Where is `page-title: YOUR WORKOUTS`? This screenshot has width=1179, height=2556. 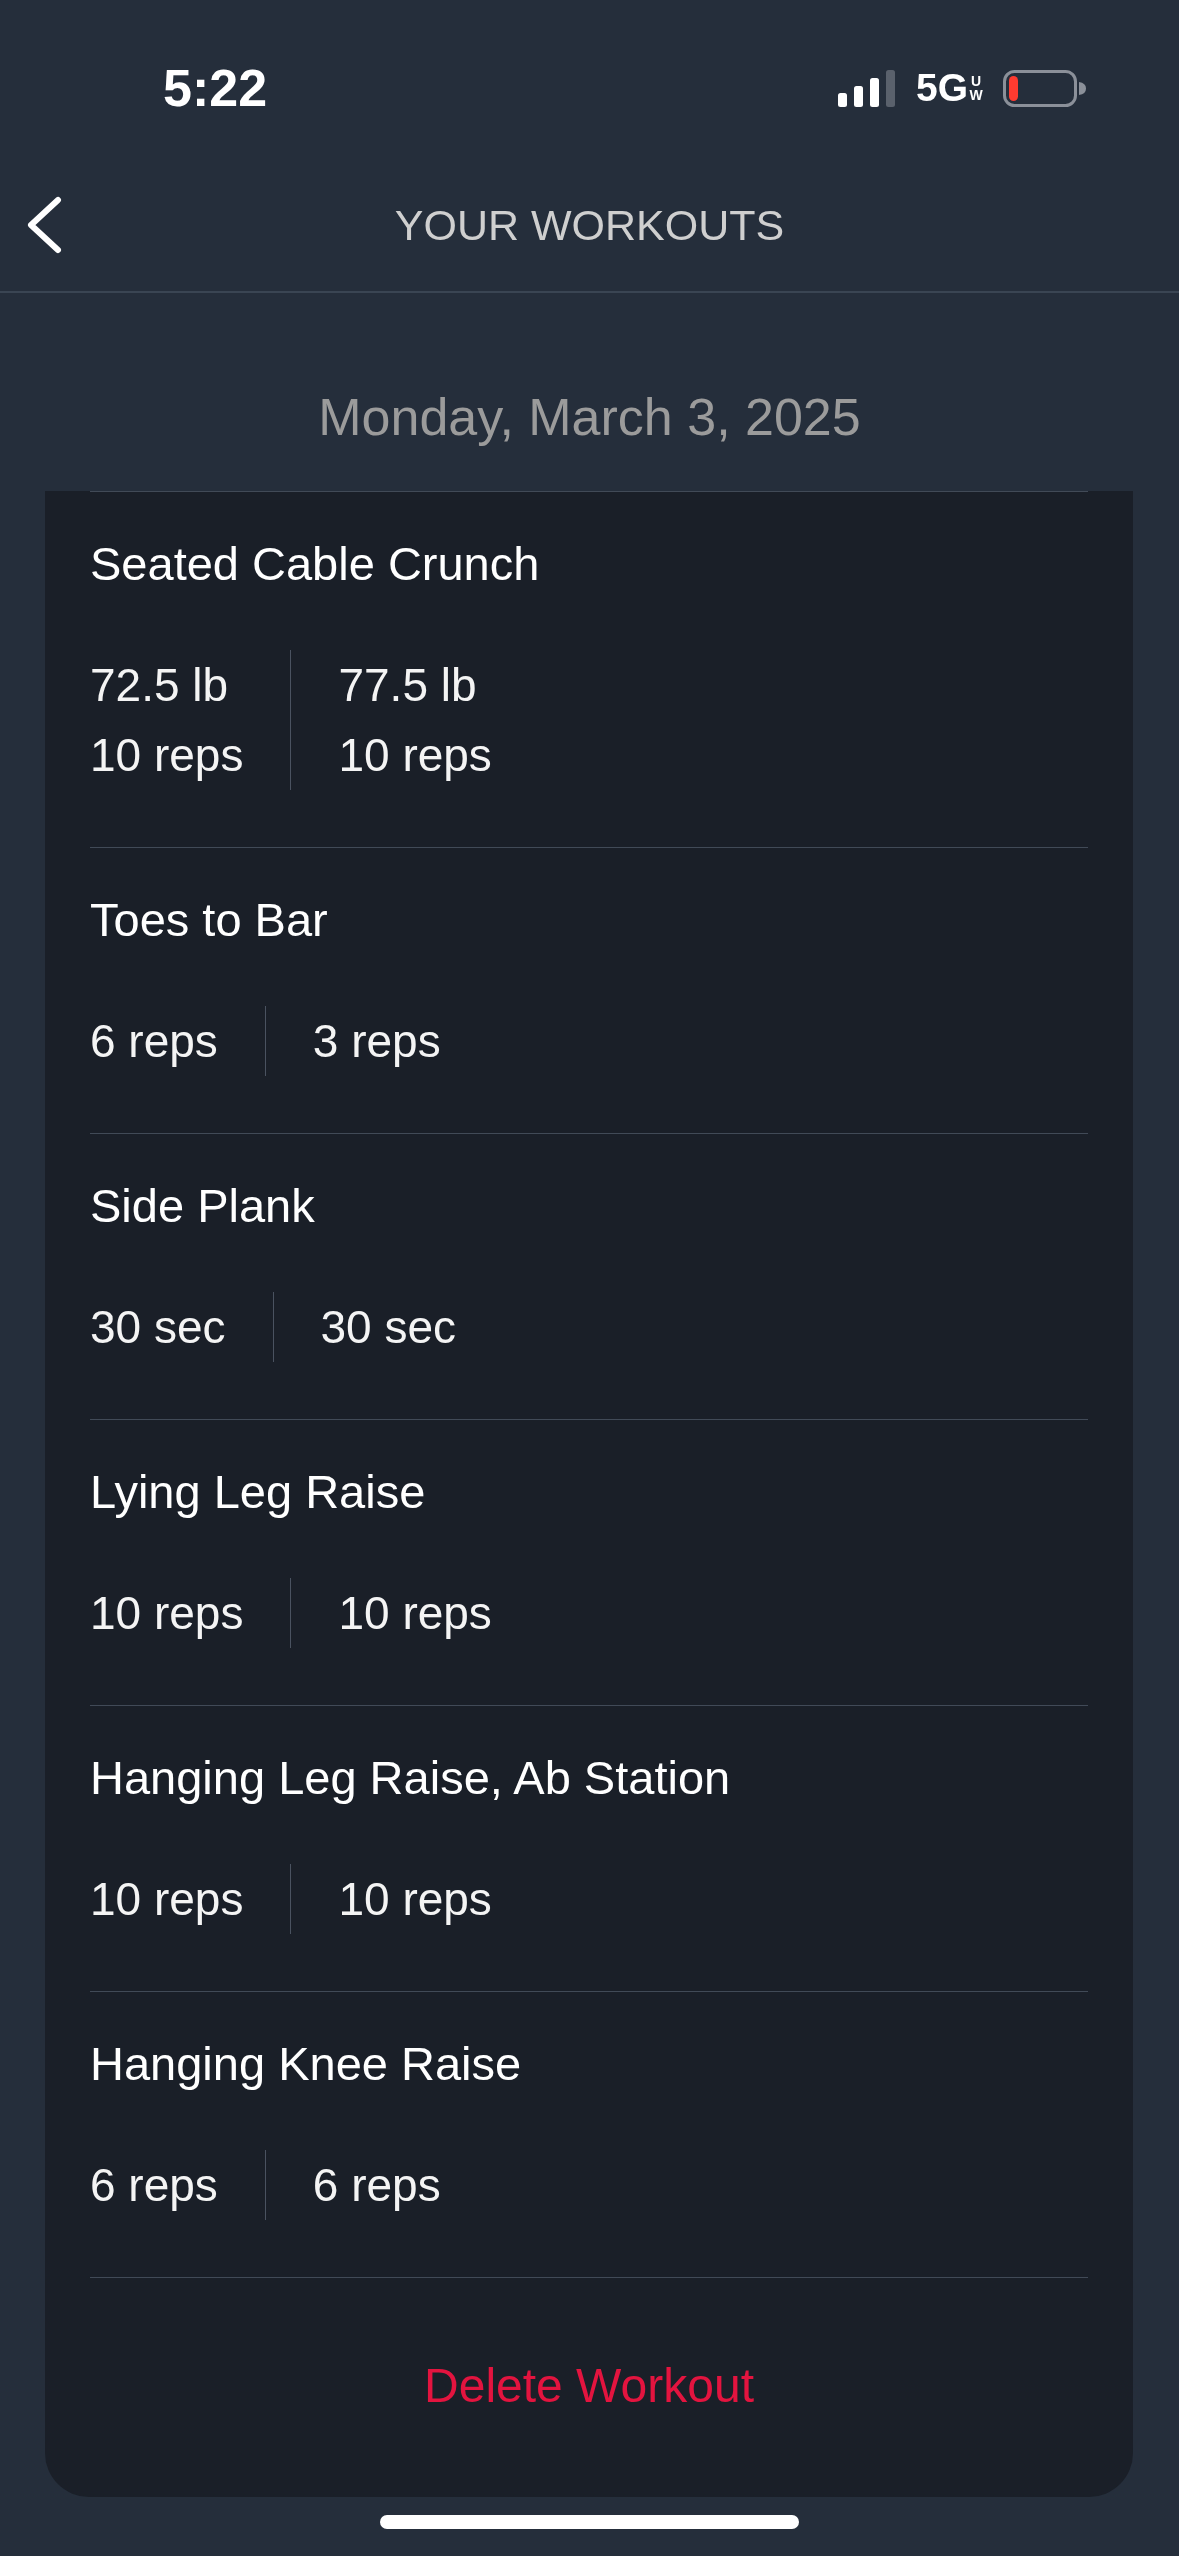 page-title: YOUR WORKOUTS is located at coordinates (589, 225).